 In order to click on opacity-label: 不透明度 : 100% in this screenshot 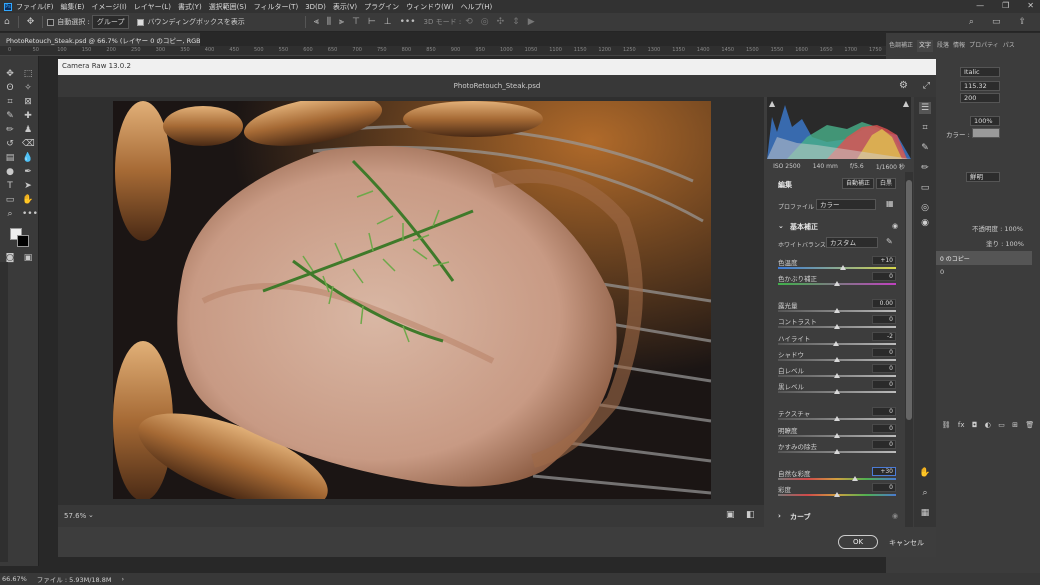, I will do `click(997, 228)`.